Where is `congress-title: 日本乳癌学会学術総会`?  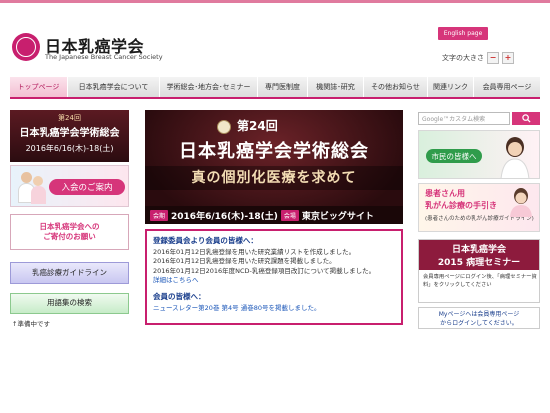
congress-title: 日本乳癌学会学術総会 is located at coordinates (274, 151).